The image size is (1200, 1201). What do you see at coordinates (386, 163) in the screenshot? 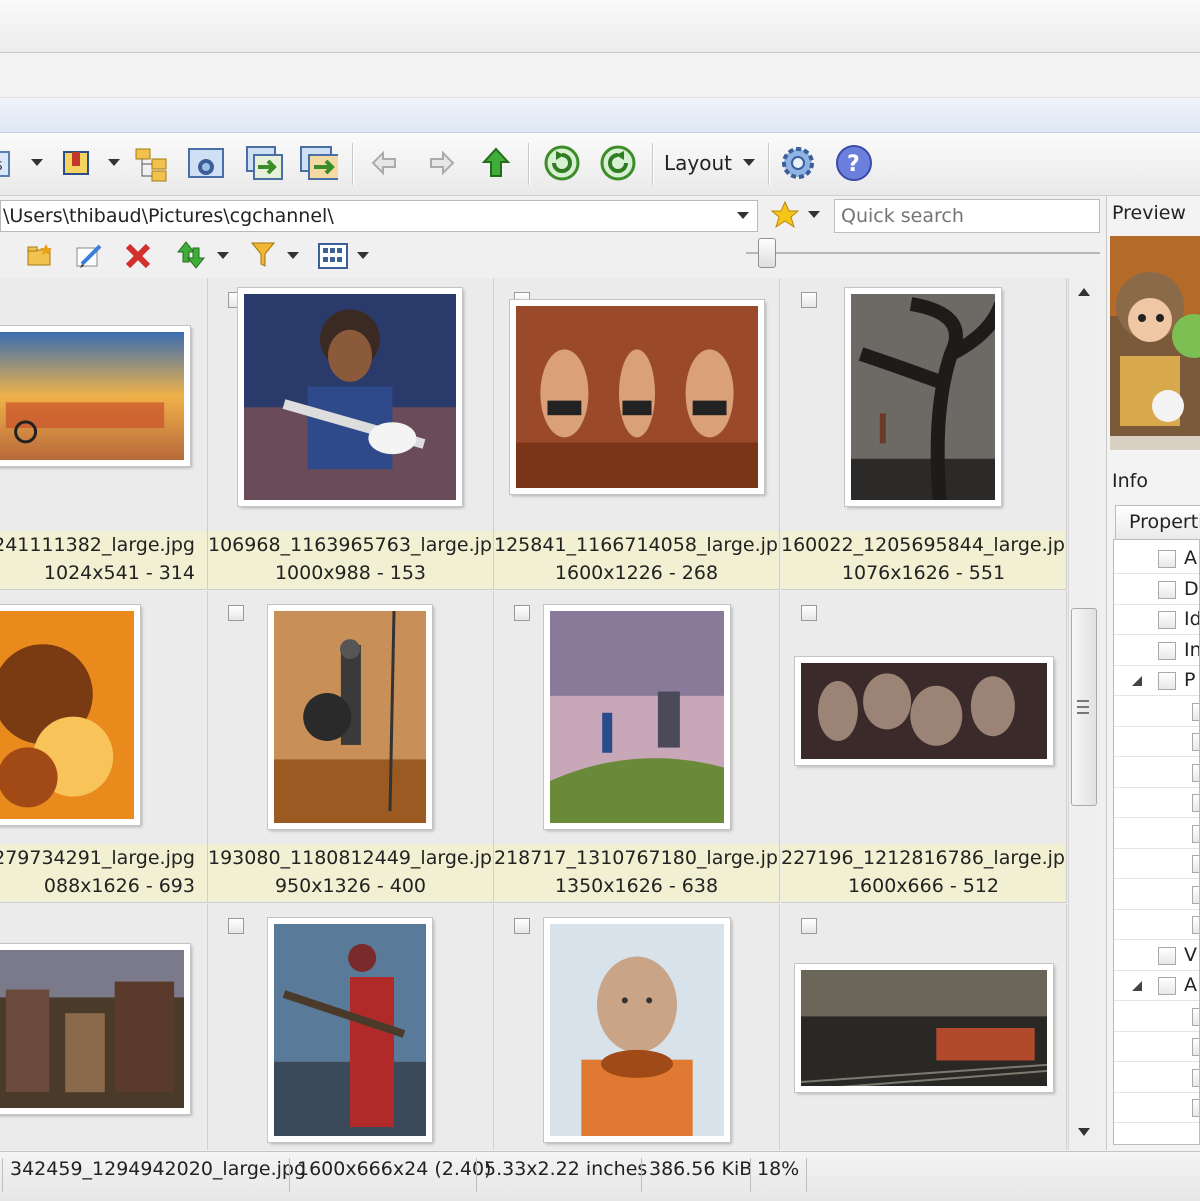
I see `back-icon` at bounding box center [386, 163].